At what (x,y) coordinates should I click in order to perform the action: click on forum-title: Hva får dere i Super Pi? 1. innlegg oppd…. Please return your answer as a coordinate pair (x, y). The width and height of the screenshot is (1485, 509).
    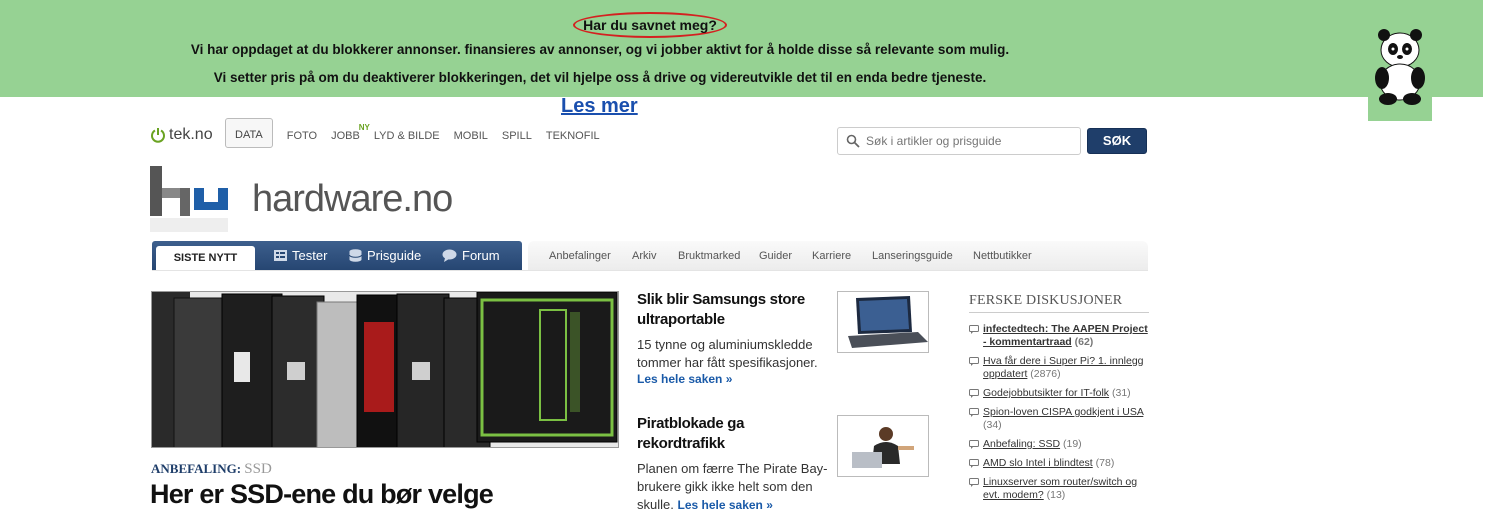
    Looking at the image, I should click on (1063, 367).